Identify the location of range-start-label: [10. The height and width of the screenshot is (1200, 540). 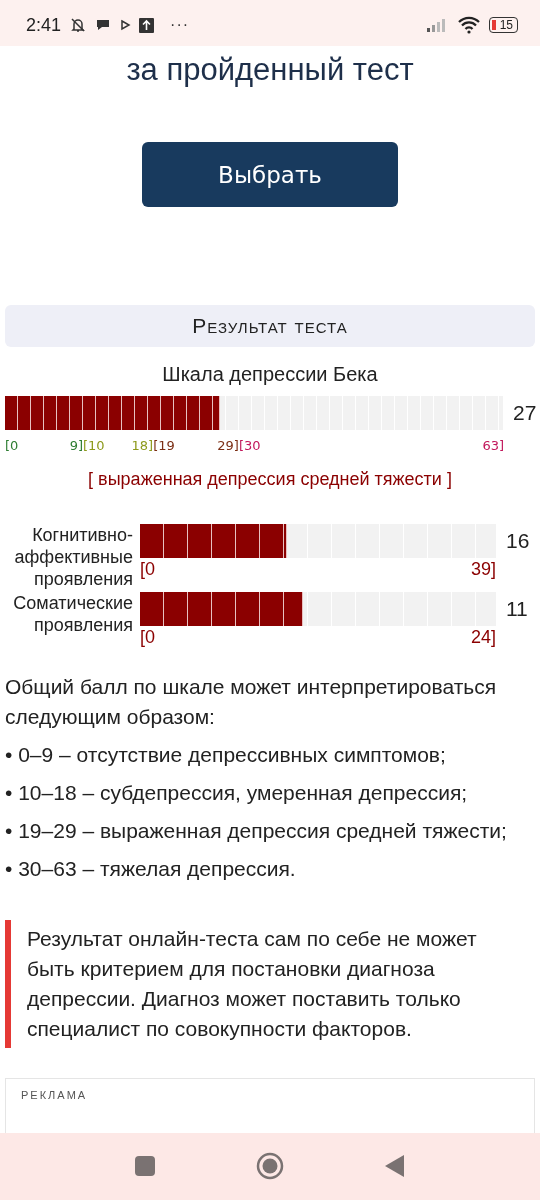
(93, 445).